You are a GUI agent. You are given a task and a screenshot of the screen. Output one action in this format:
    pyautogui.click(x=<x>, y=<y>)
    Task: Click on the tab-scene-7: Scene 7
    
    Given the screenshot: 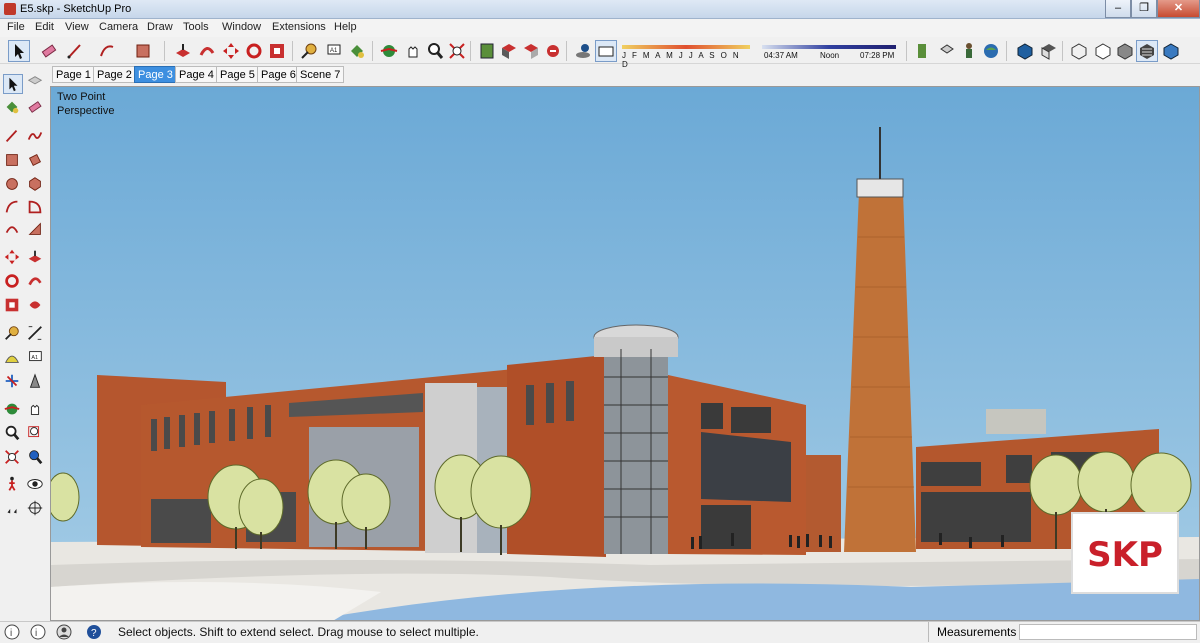 What is the action you would take?
    pyautogui.click(x=320, y=74)
    